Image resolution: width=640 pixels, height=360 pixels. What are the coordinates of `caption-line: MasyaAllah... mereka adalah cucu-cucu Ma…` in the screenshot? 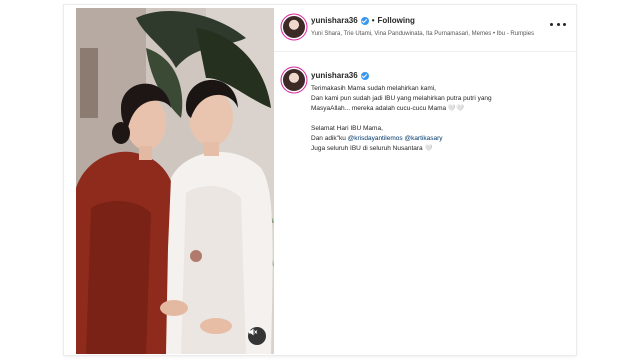 It's located at (388, 108).